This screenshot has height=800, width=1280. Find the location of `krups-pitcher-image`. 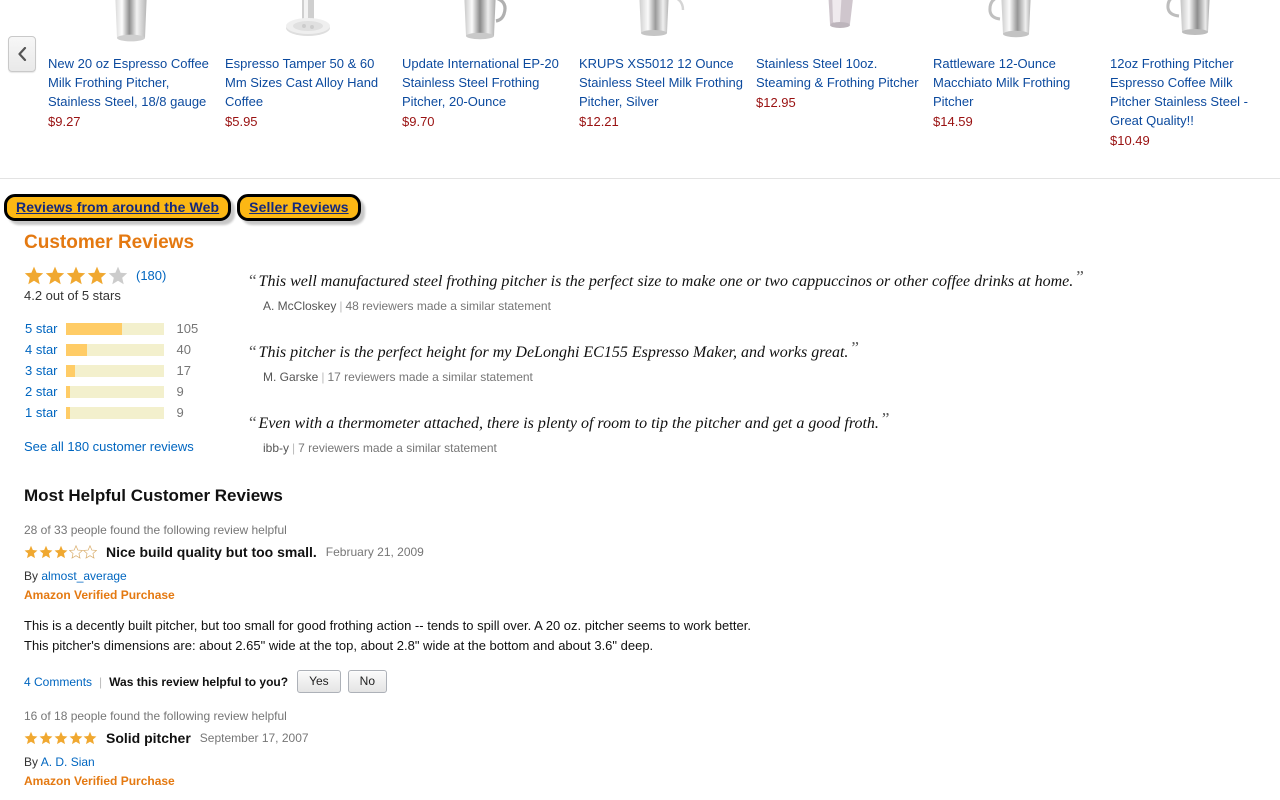

krups-pitcher-image is located at coordinates (661, 22).